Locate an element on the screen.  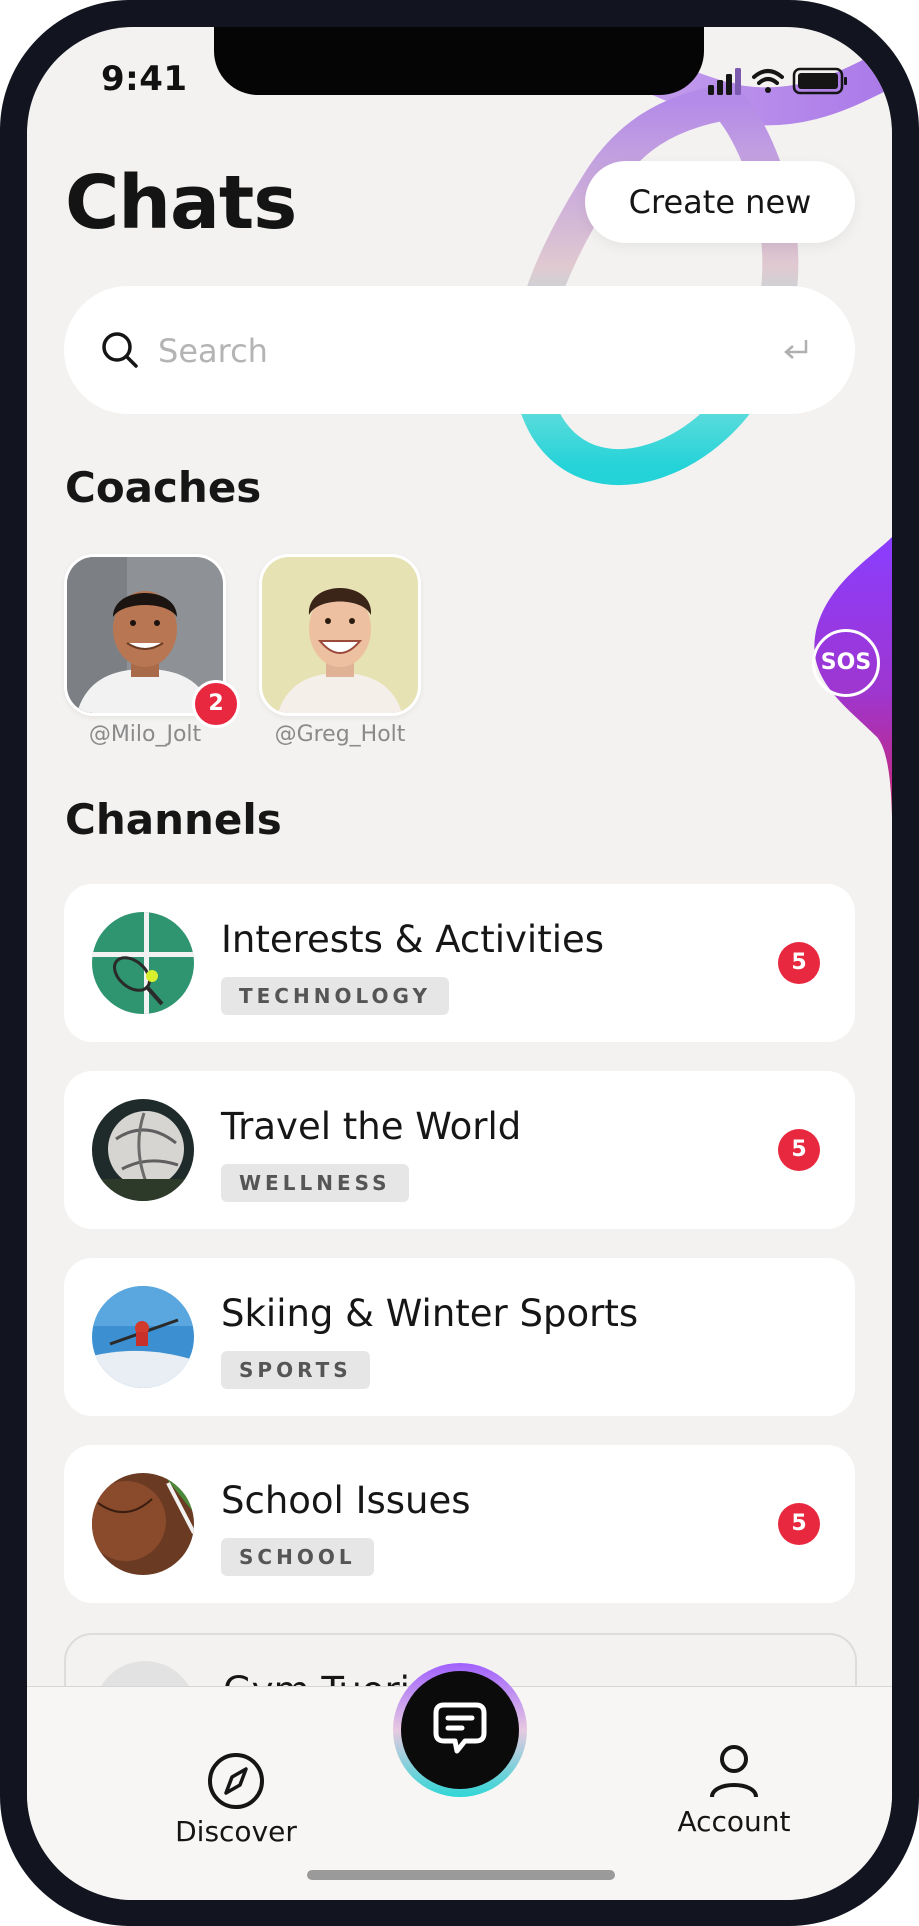
search-input is located at coordinates (448, 351).